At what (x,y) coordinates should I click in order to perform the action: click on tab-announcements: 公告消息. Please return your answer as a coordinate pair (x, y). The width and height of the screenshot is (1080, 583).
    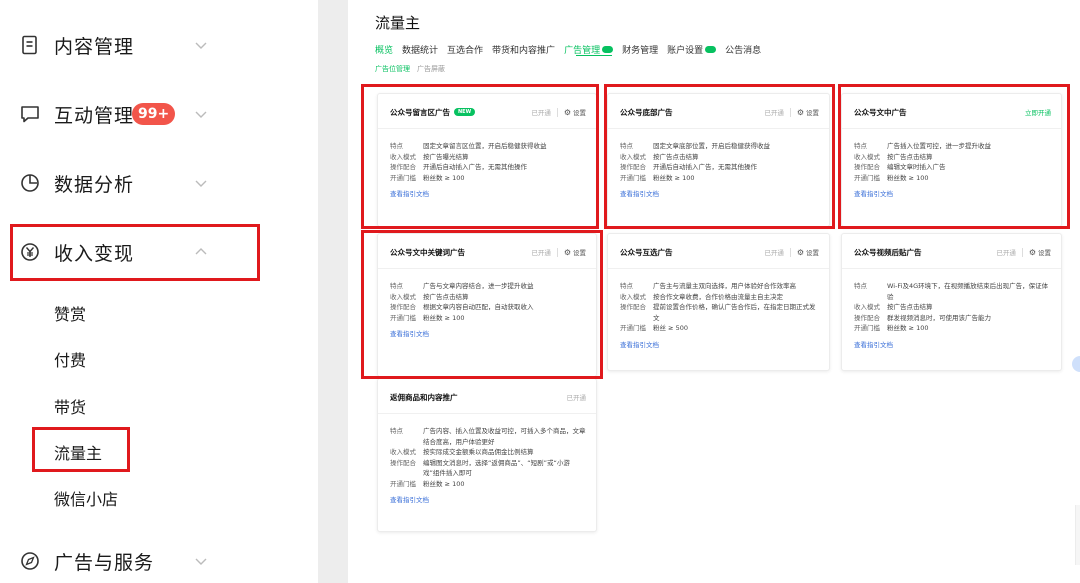
    Looking at the image, I should click on (743, 49).